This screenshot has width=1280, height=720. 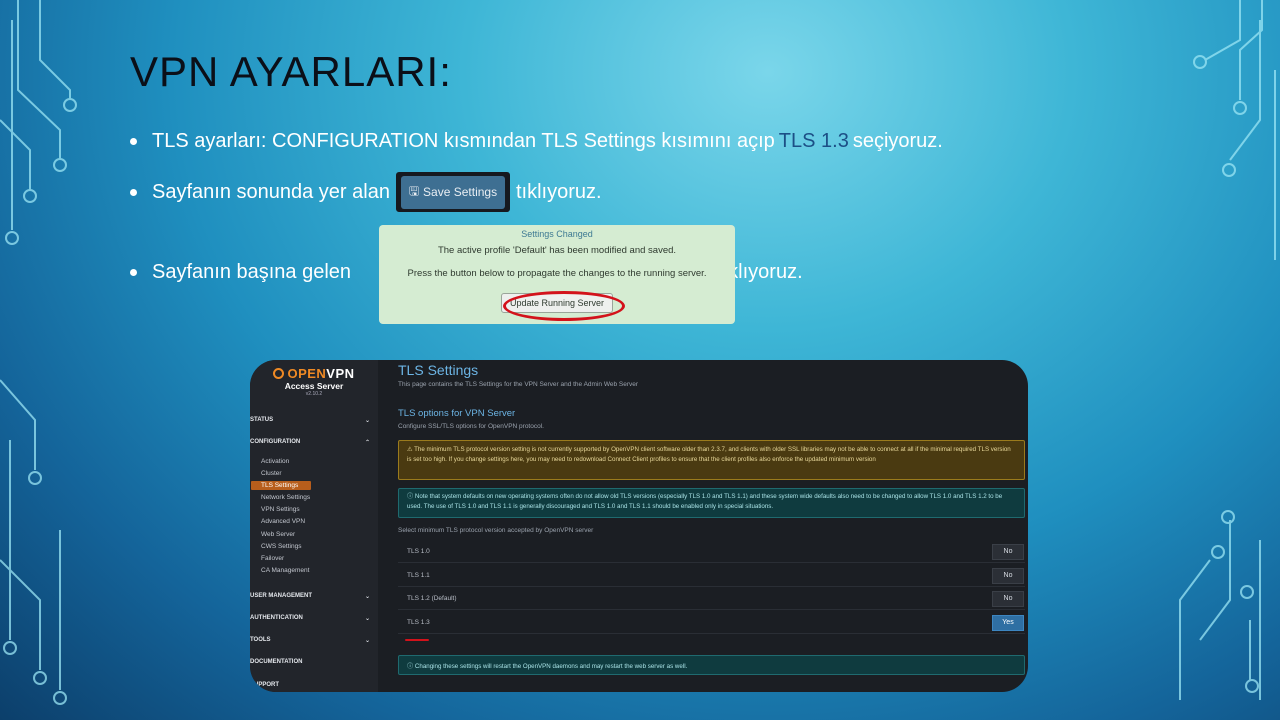 What do you see at coordinates (813, 141) in the screenshot?
I see `highlight-tls13: TLS 1.3` at bounding box center [813, 141].